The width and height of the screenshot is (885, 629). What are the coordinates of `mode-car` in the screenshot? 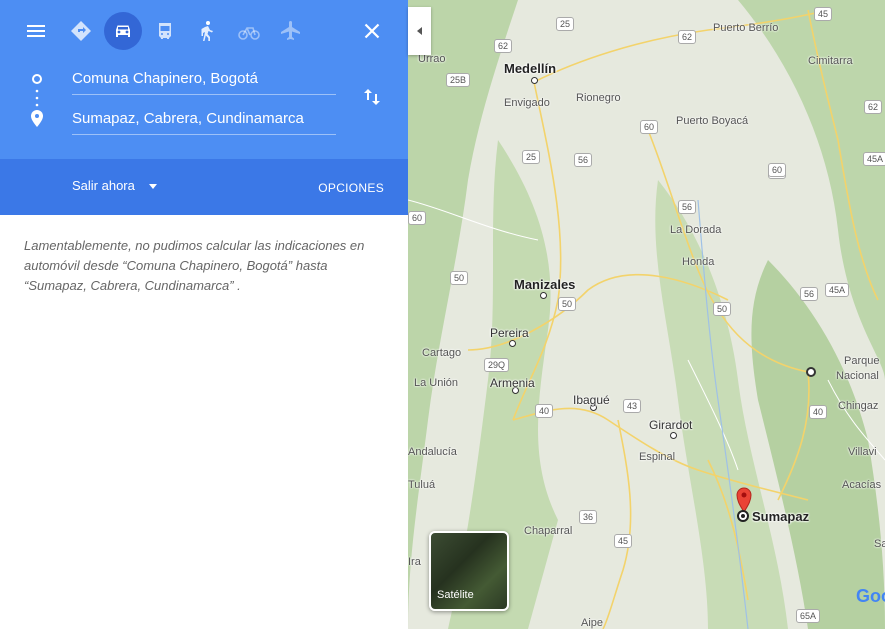 It's located at (123, 31).